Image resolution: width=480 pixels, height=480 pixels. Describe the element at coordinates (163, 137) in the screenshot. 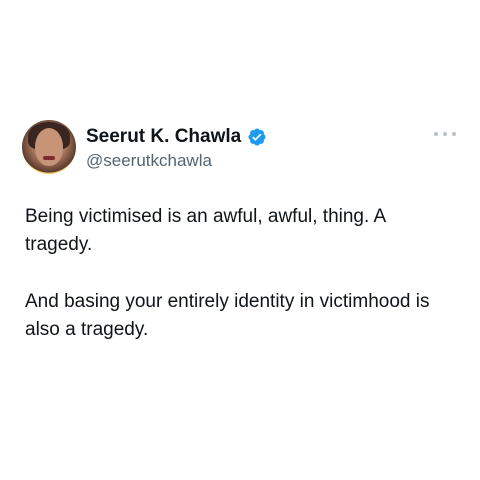

I see `author-display-name: Seerut K. Chawla` at that location.